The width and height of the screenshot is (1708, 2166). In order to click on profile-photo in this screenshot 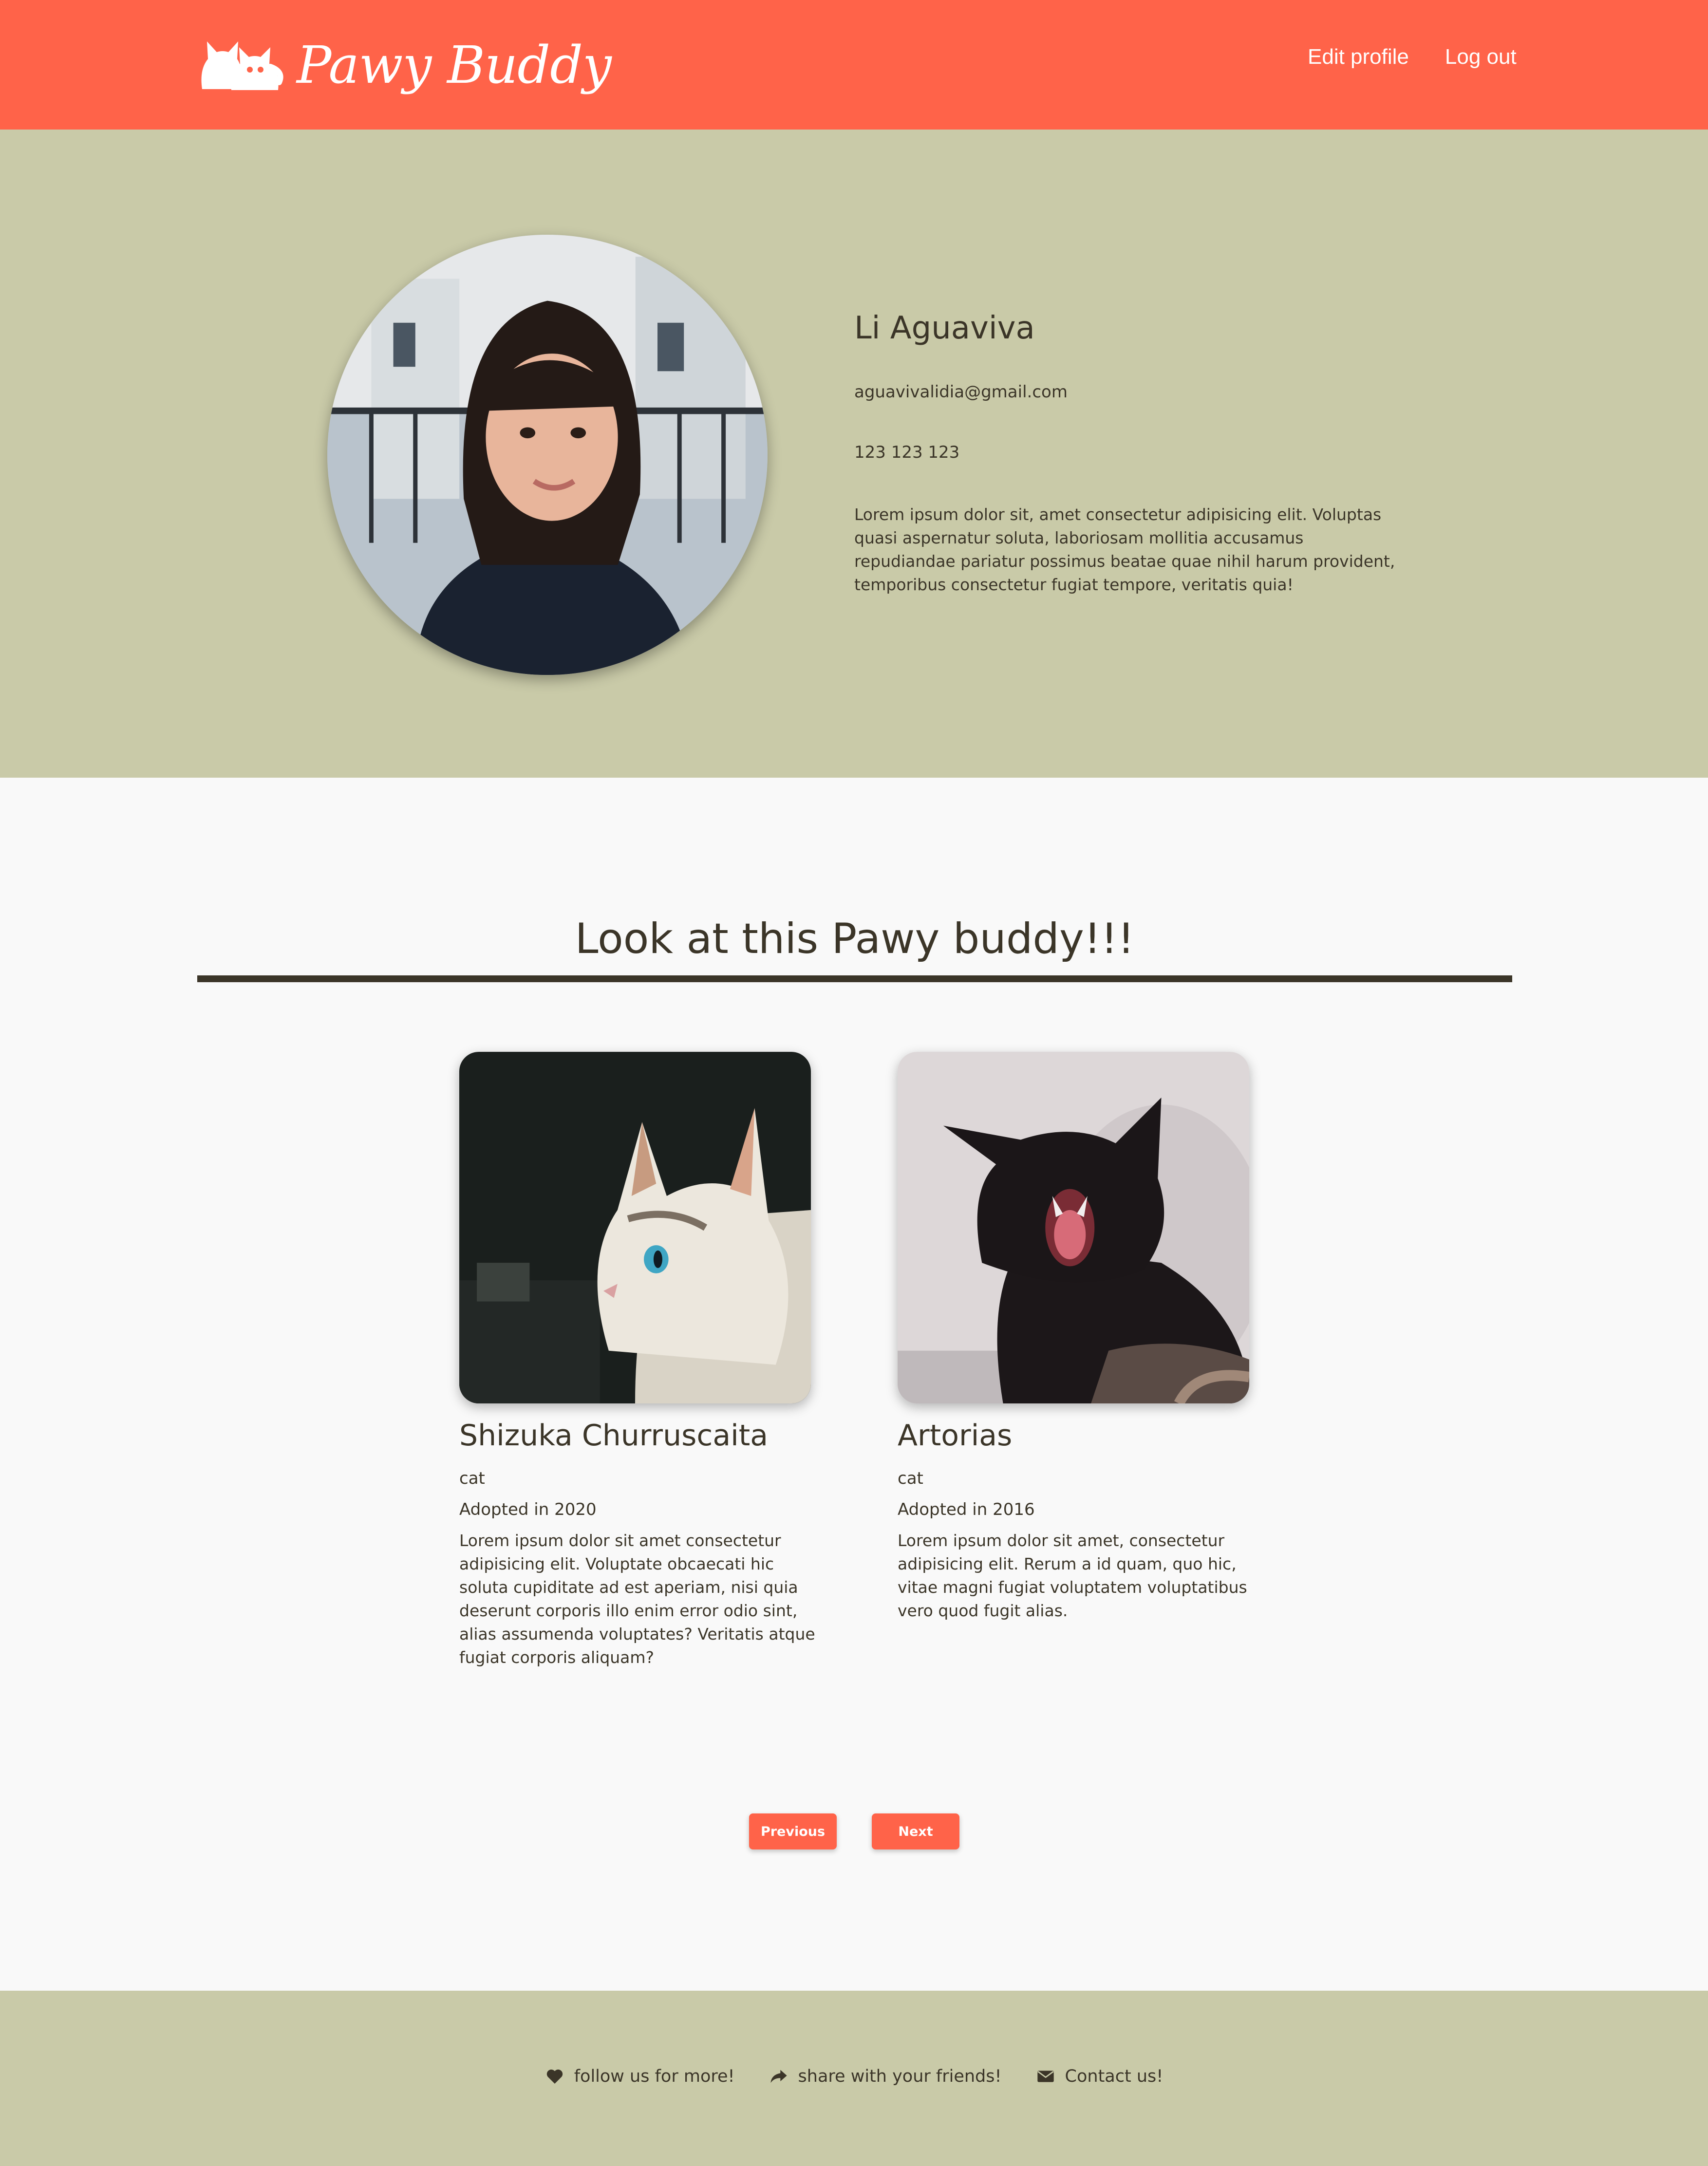, I will do `click(547, 455)`.